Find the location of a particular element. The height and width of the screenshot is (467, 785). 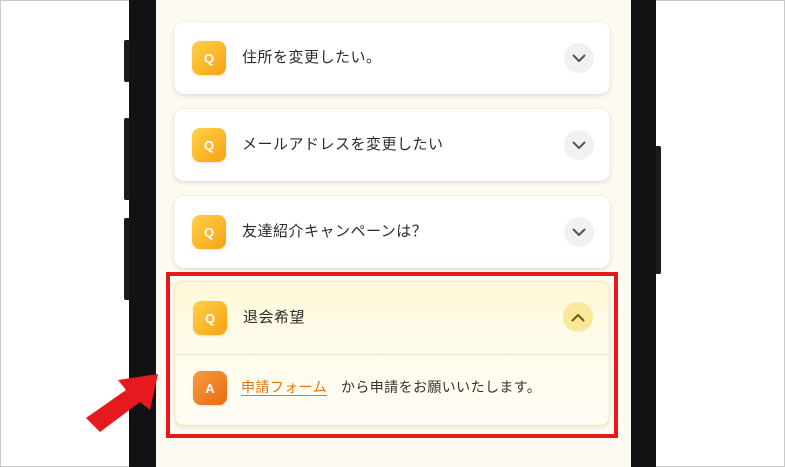

faq-answer-divider is located at coordinates (392, 354).